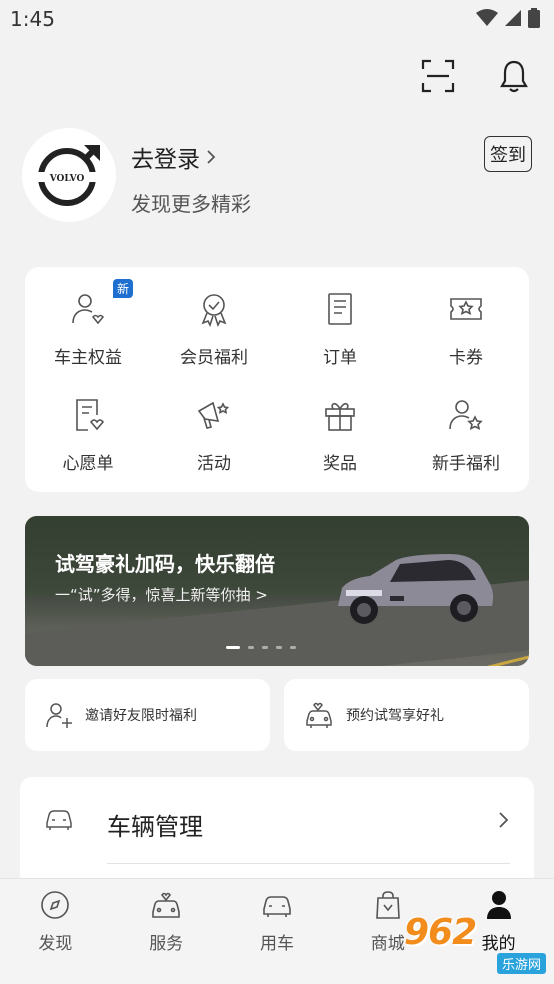 The width and height of the screenshot is (554, 984). Describe the element at coordinates (214, 338) in the screenshot. I see `grid-item-member-benefits: 会员福利` at that location.